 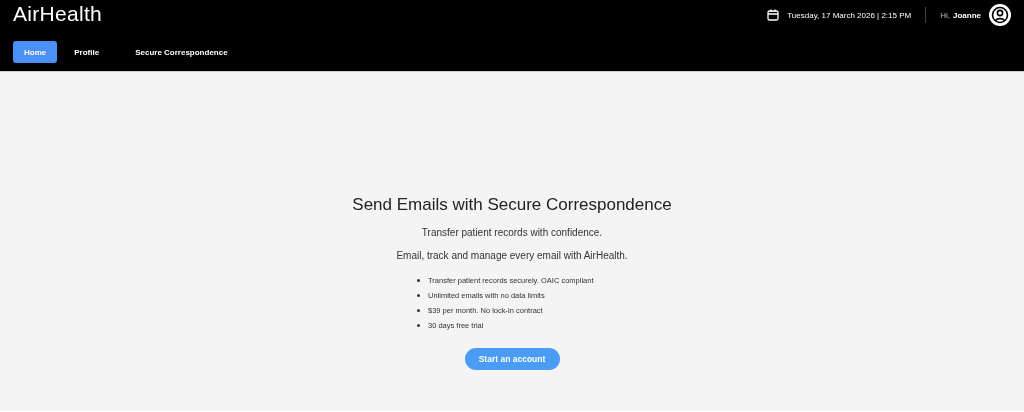 I want to click on page-title: Send Emails with Secure Correspondence, so click(x=512, y=205).